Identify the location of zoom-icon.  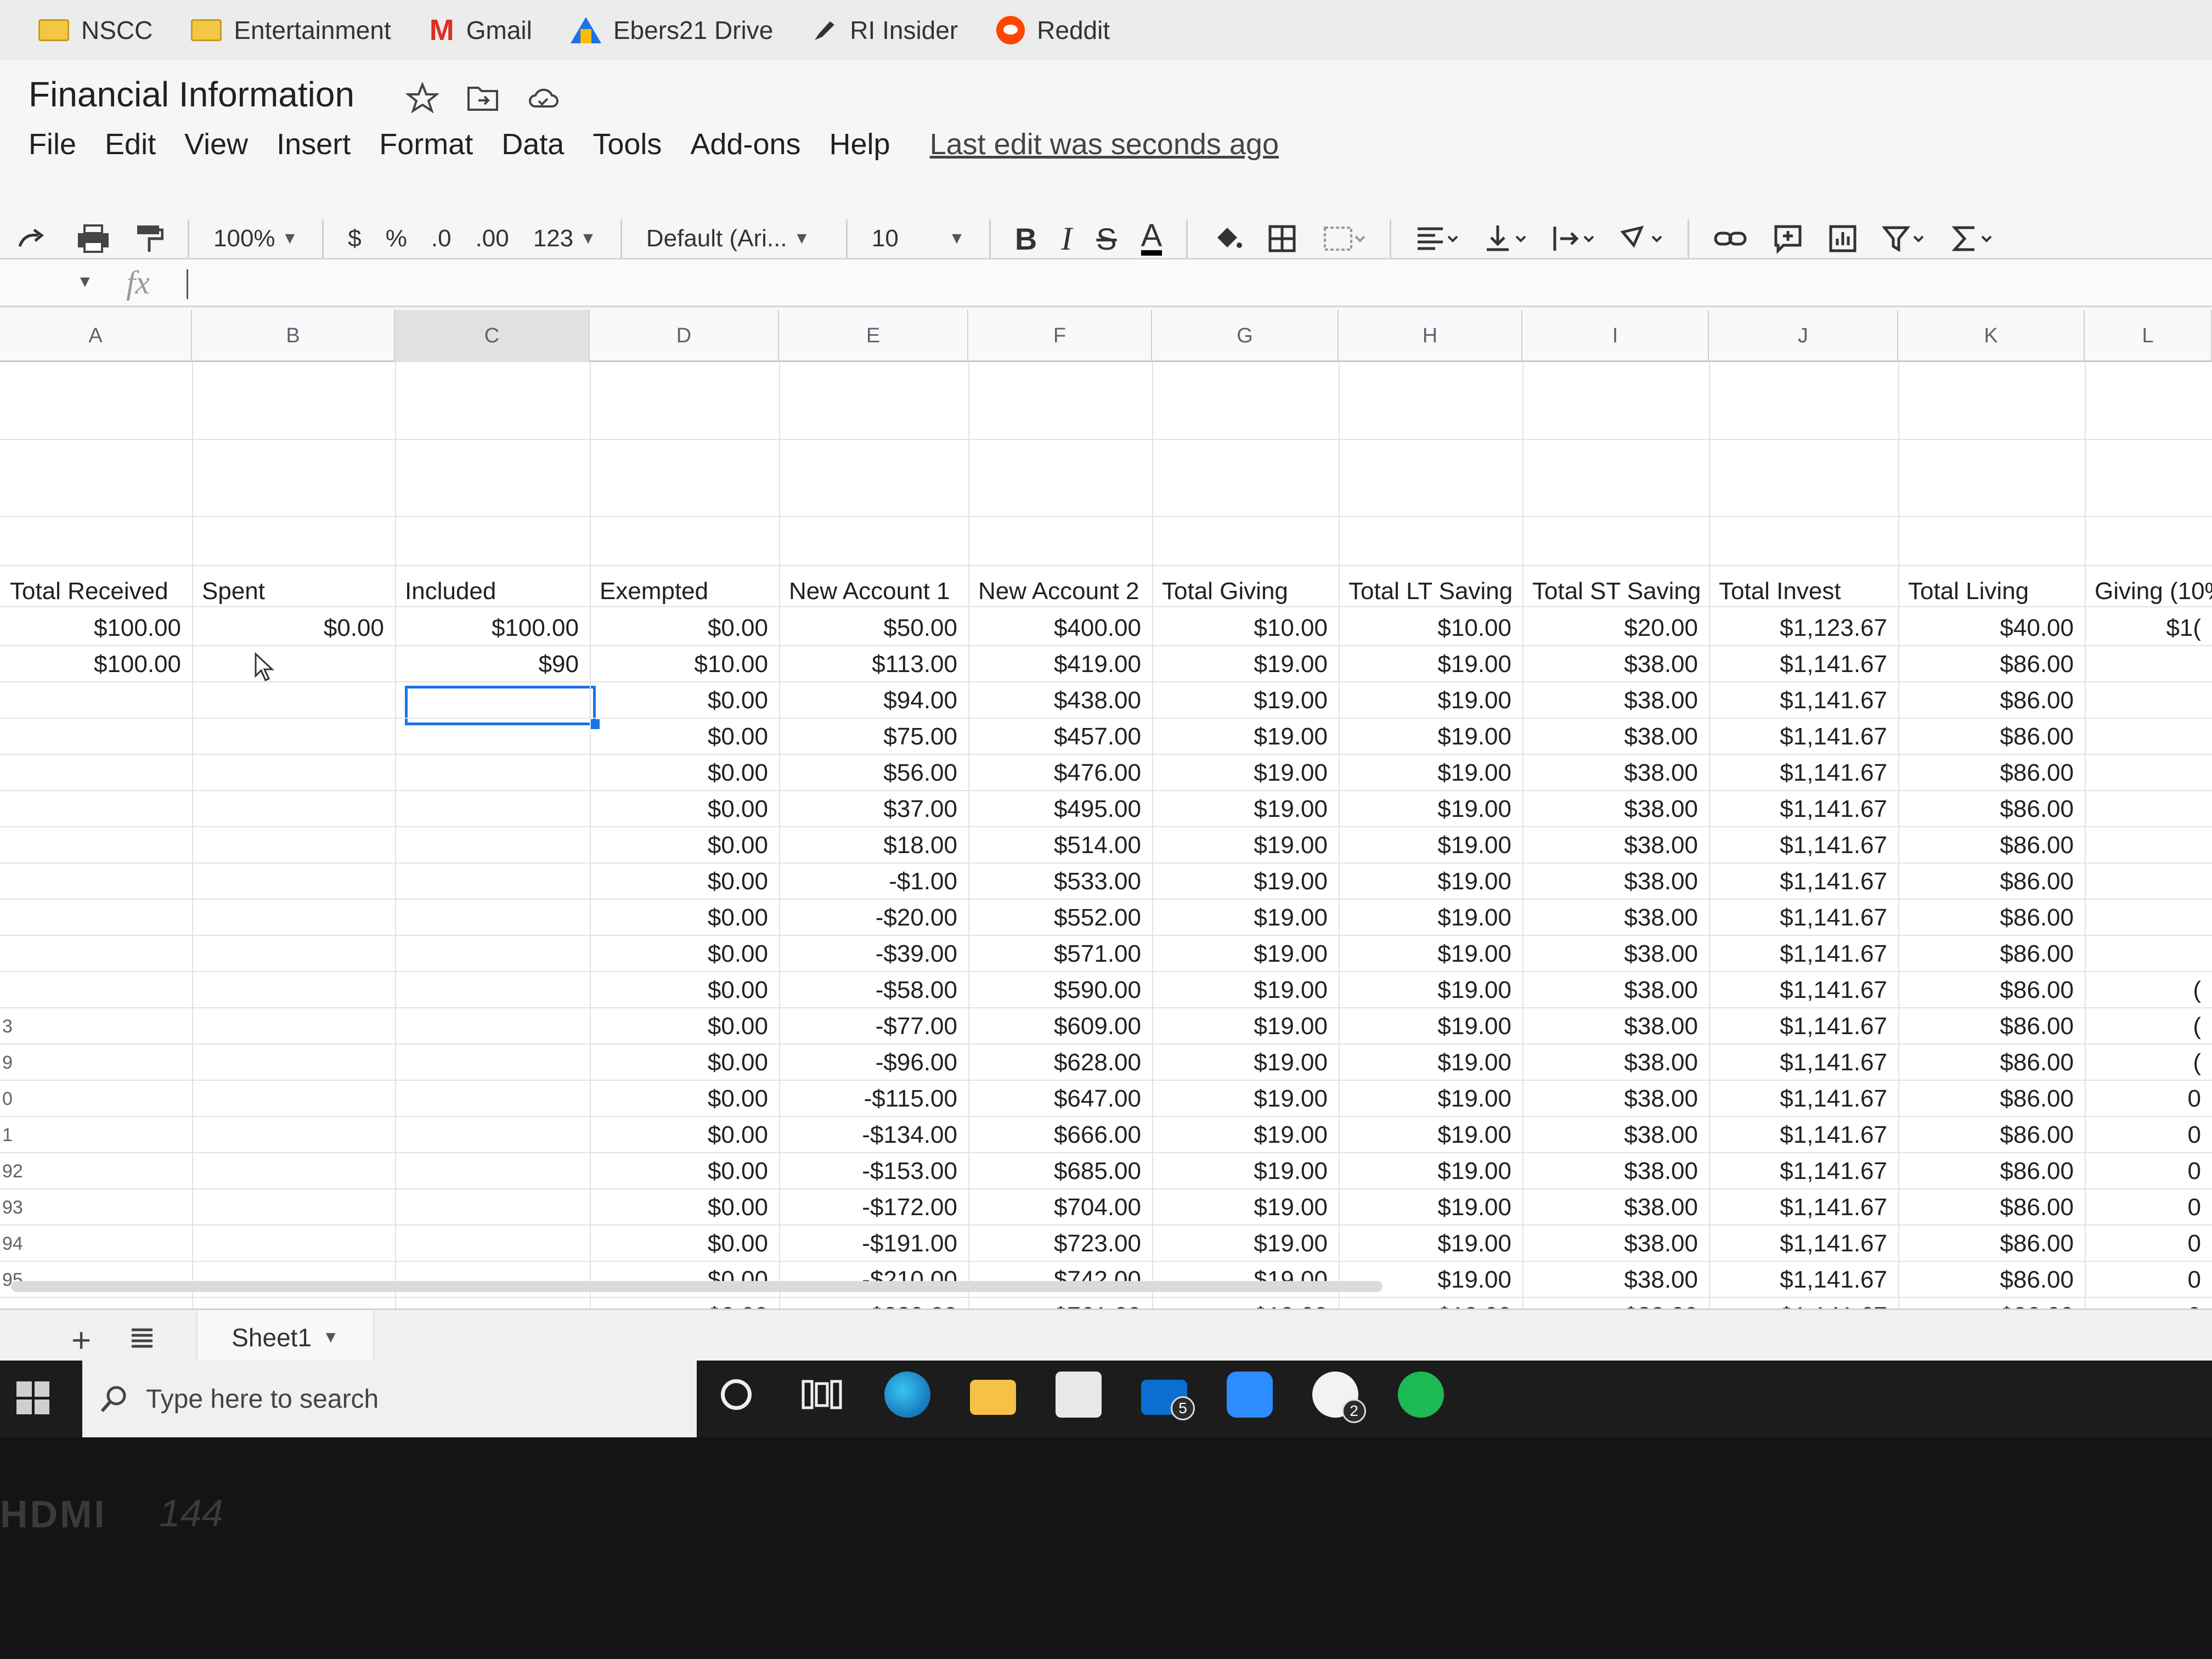
(1250, 1395).